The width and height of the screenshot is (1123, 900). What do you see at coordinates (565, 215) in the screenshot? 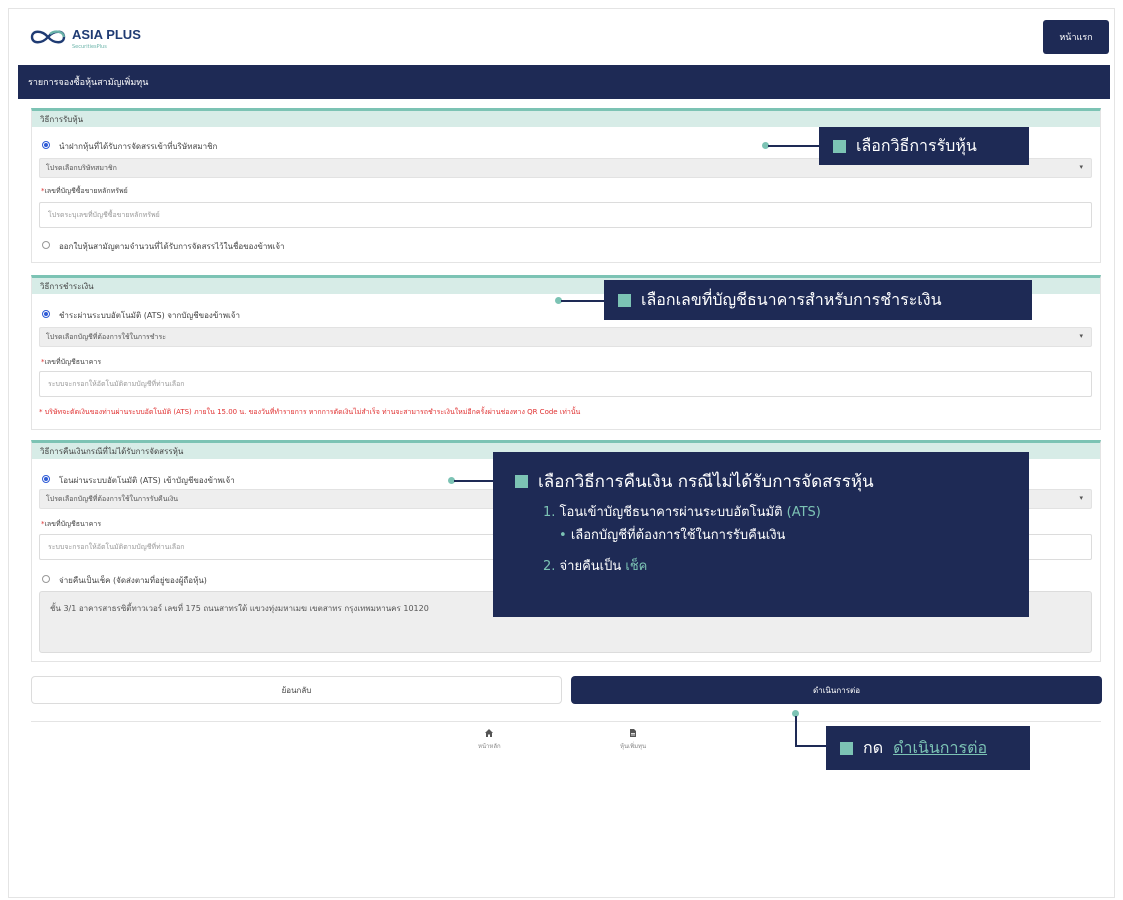
I see `securities-account-input: โปรดระบุเลขที่บัญชีซื้อขายหลักทรัพย์` at bounding box center [565, 215].